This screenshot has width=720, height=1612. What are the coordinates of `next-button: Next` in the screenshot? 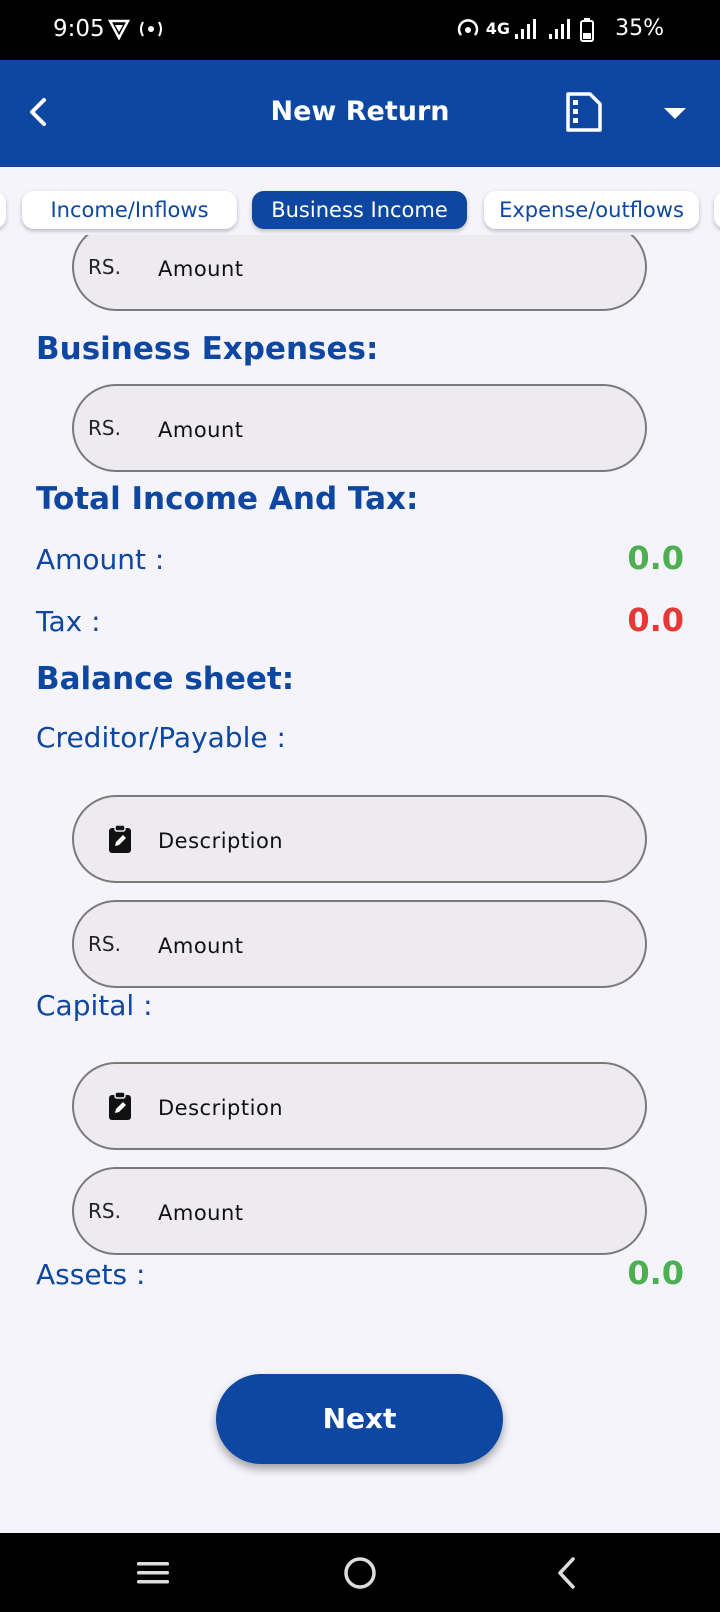 It's located at (359, 1419).